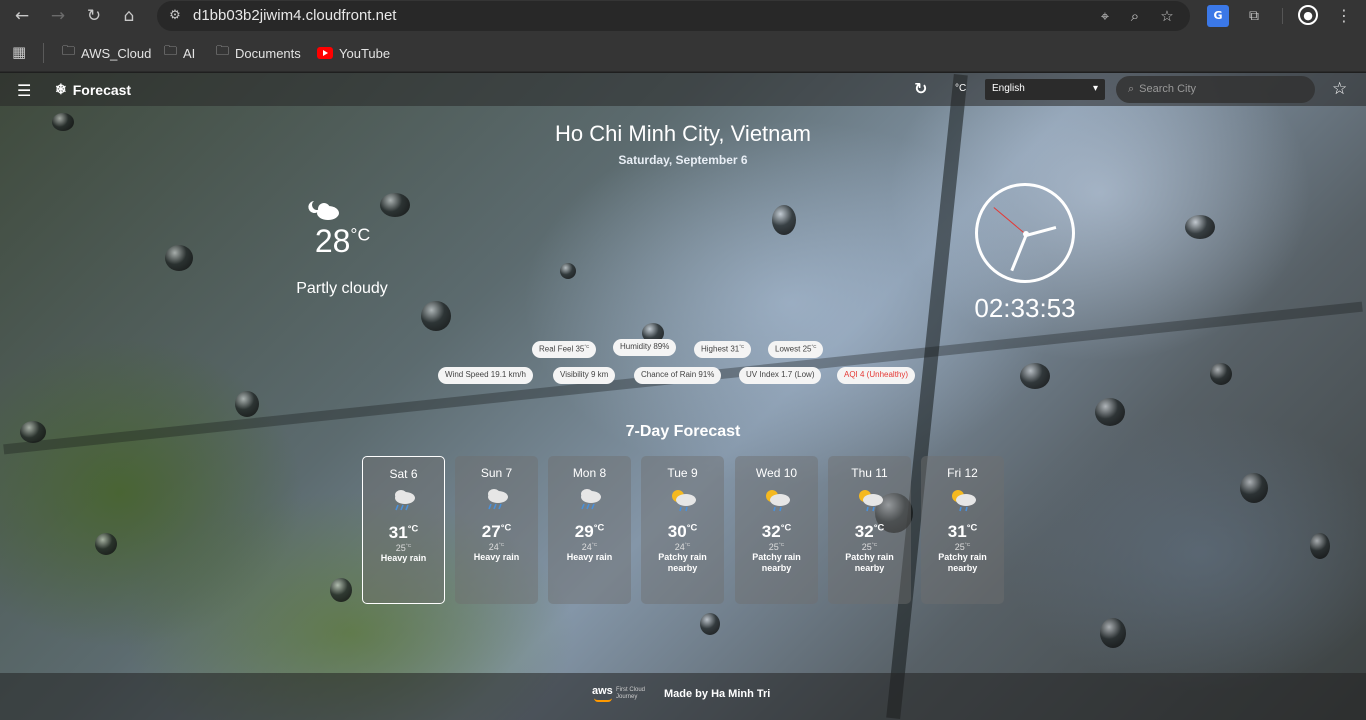 This screenshot has height=720, width=1366. I want to click on site-settings-icon: ⚙, so click(175, 16).